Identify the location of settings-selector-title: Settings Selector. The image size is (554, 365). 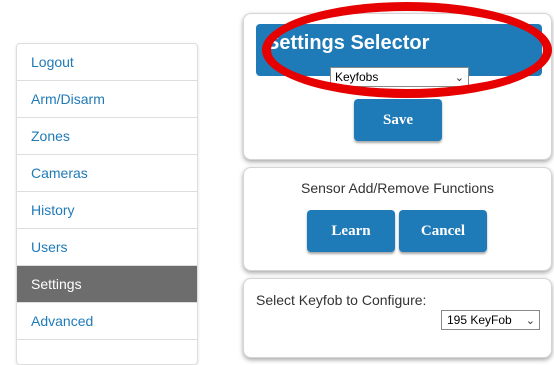
(348, 43).